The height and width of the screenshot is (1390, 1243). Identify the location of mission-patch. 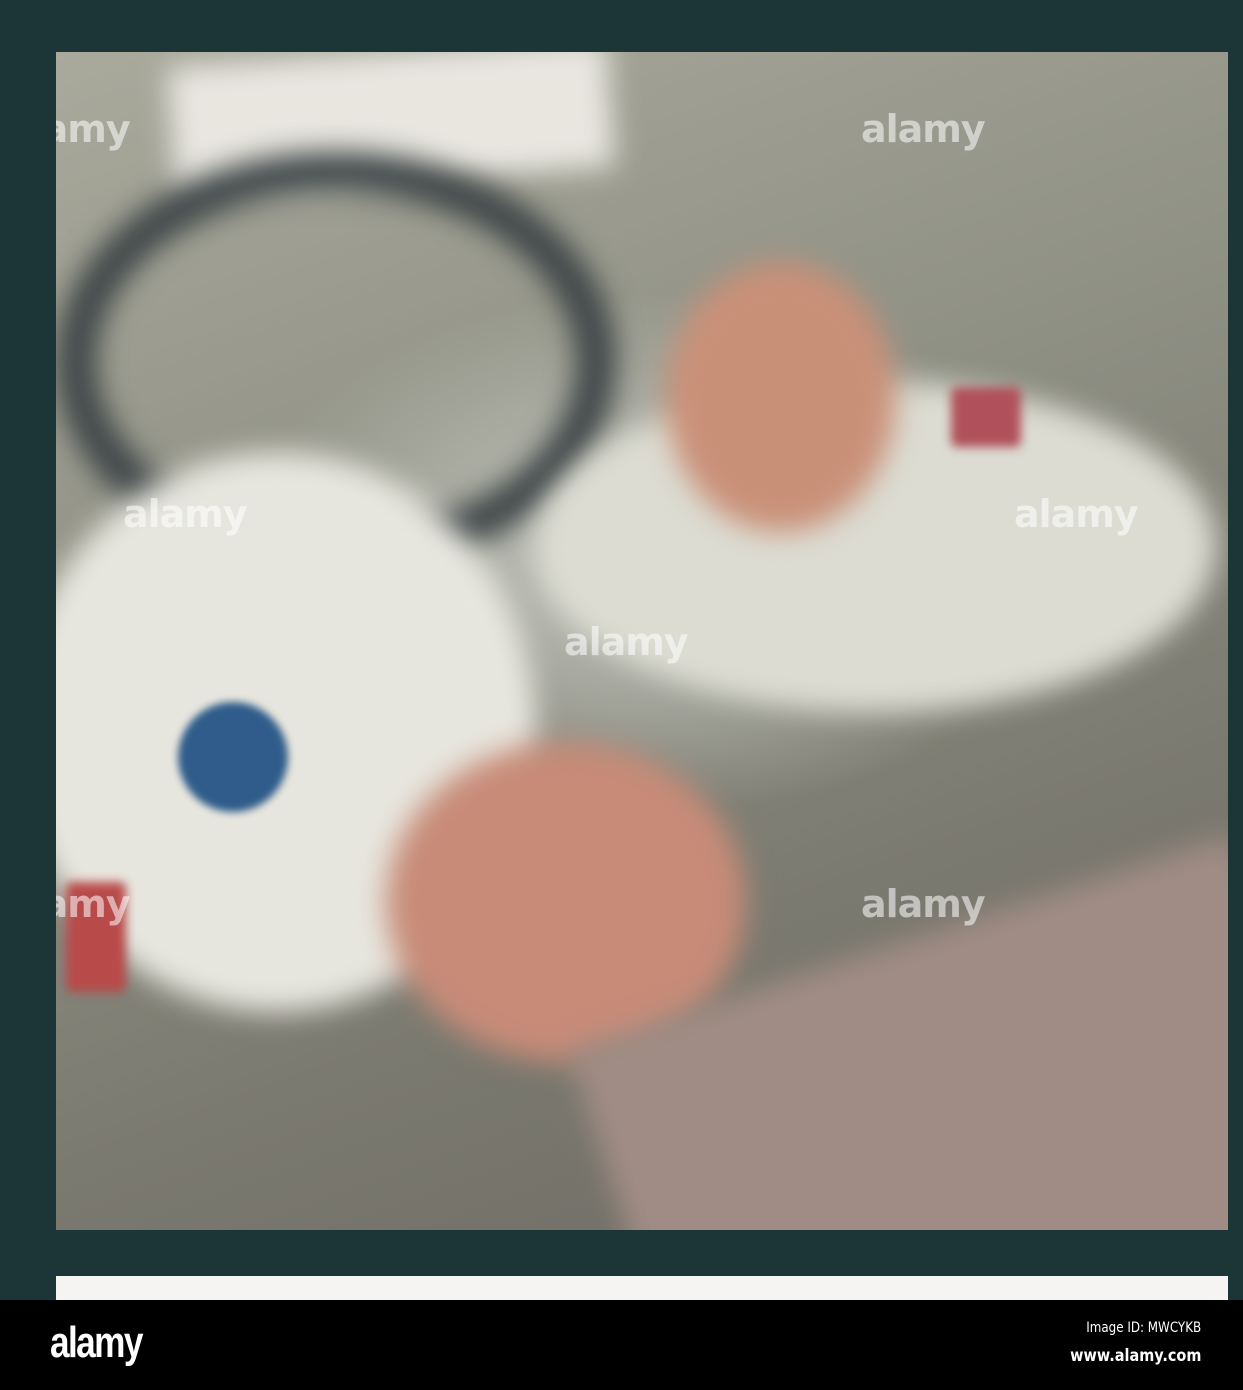
(233, 757).